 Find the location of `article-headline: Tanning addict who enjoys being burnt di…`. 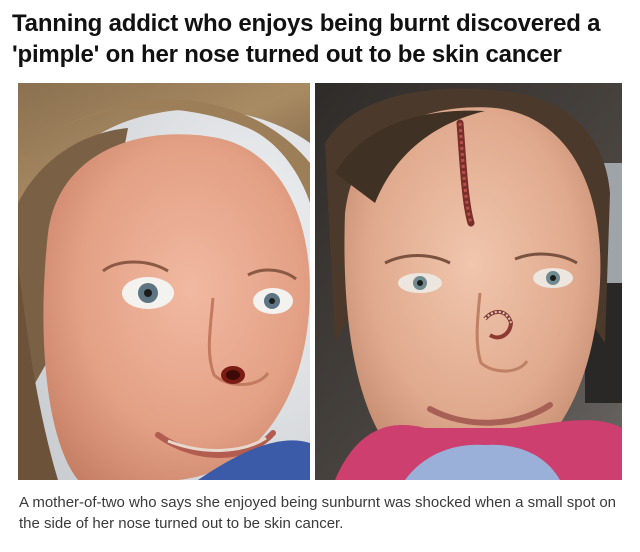

article-headline: Tanning addict who enjoys being burnt di… is located at coordinates (306, 39).